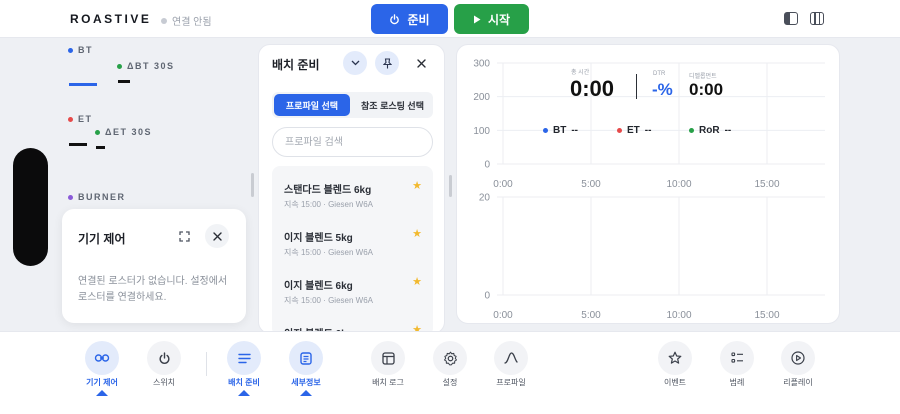 This screenshot has width=900, height=414. Describe the element at coordinates (328, 190) in the screenshot. I see `profile-name: 스탠다드 블렌드 6kg` at that location.